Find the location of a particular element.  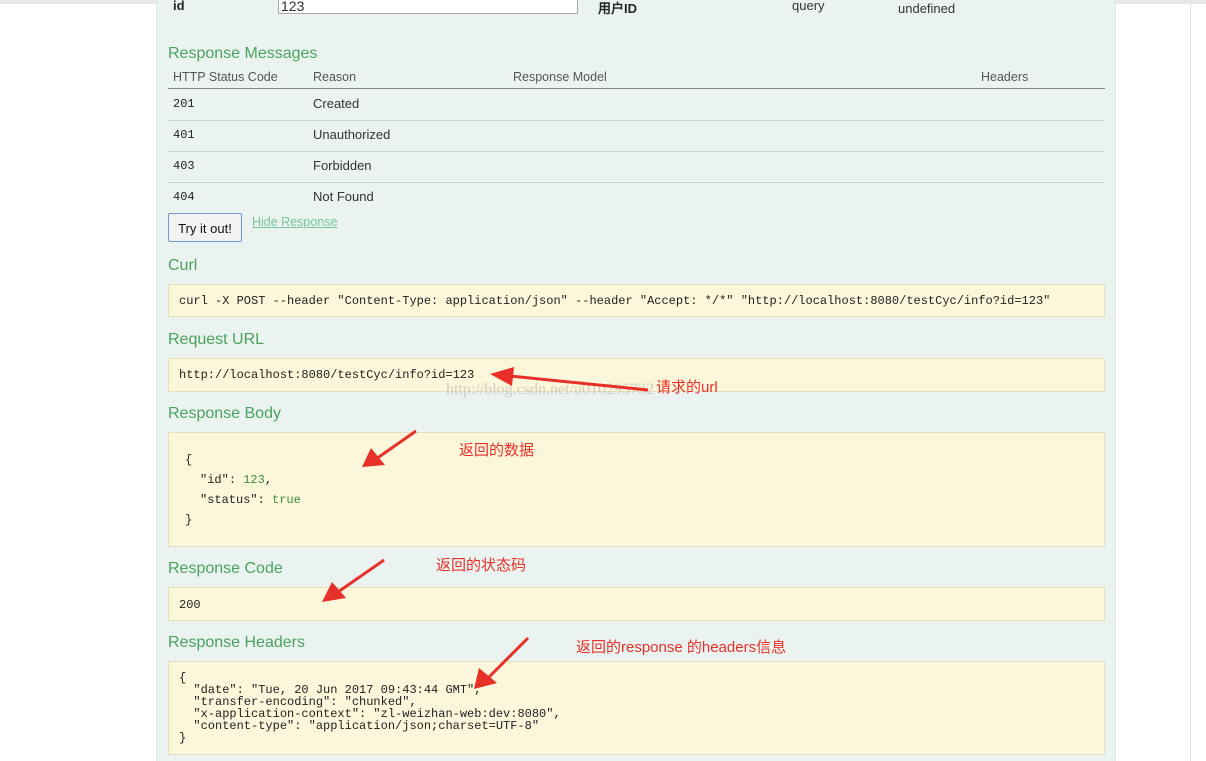

annotation-code: 返回的状态码 is located at coordinates (481, 565).